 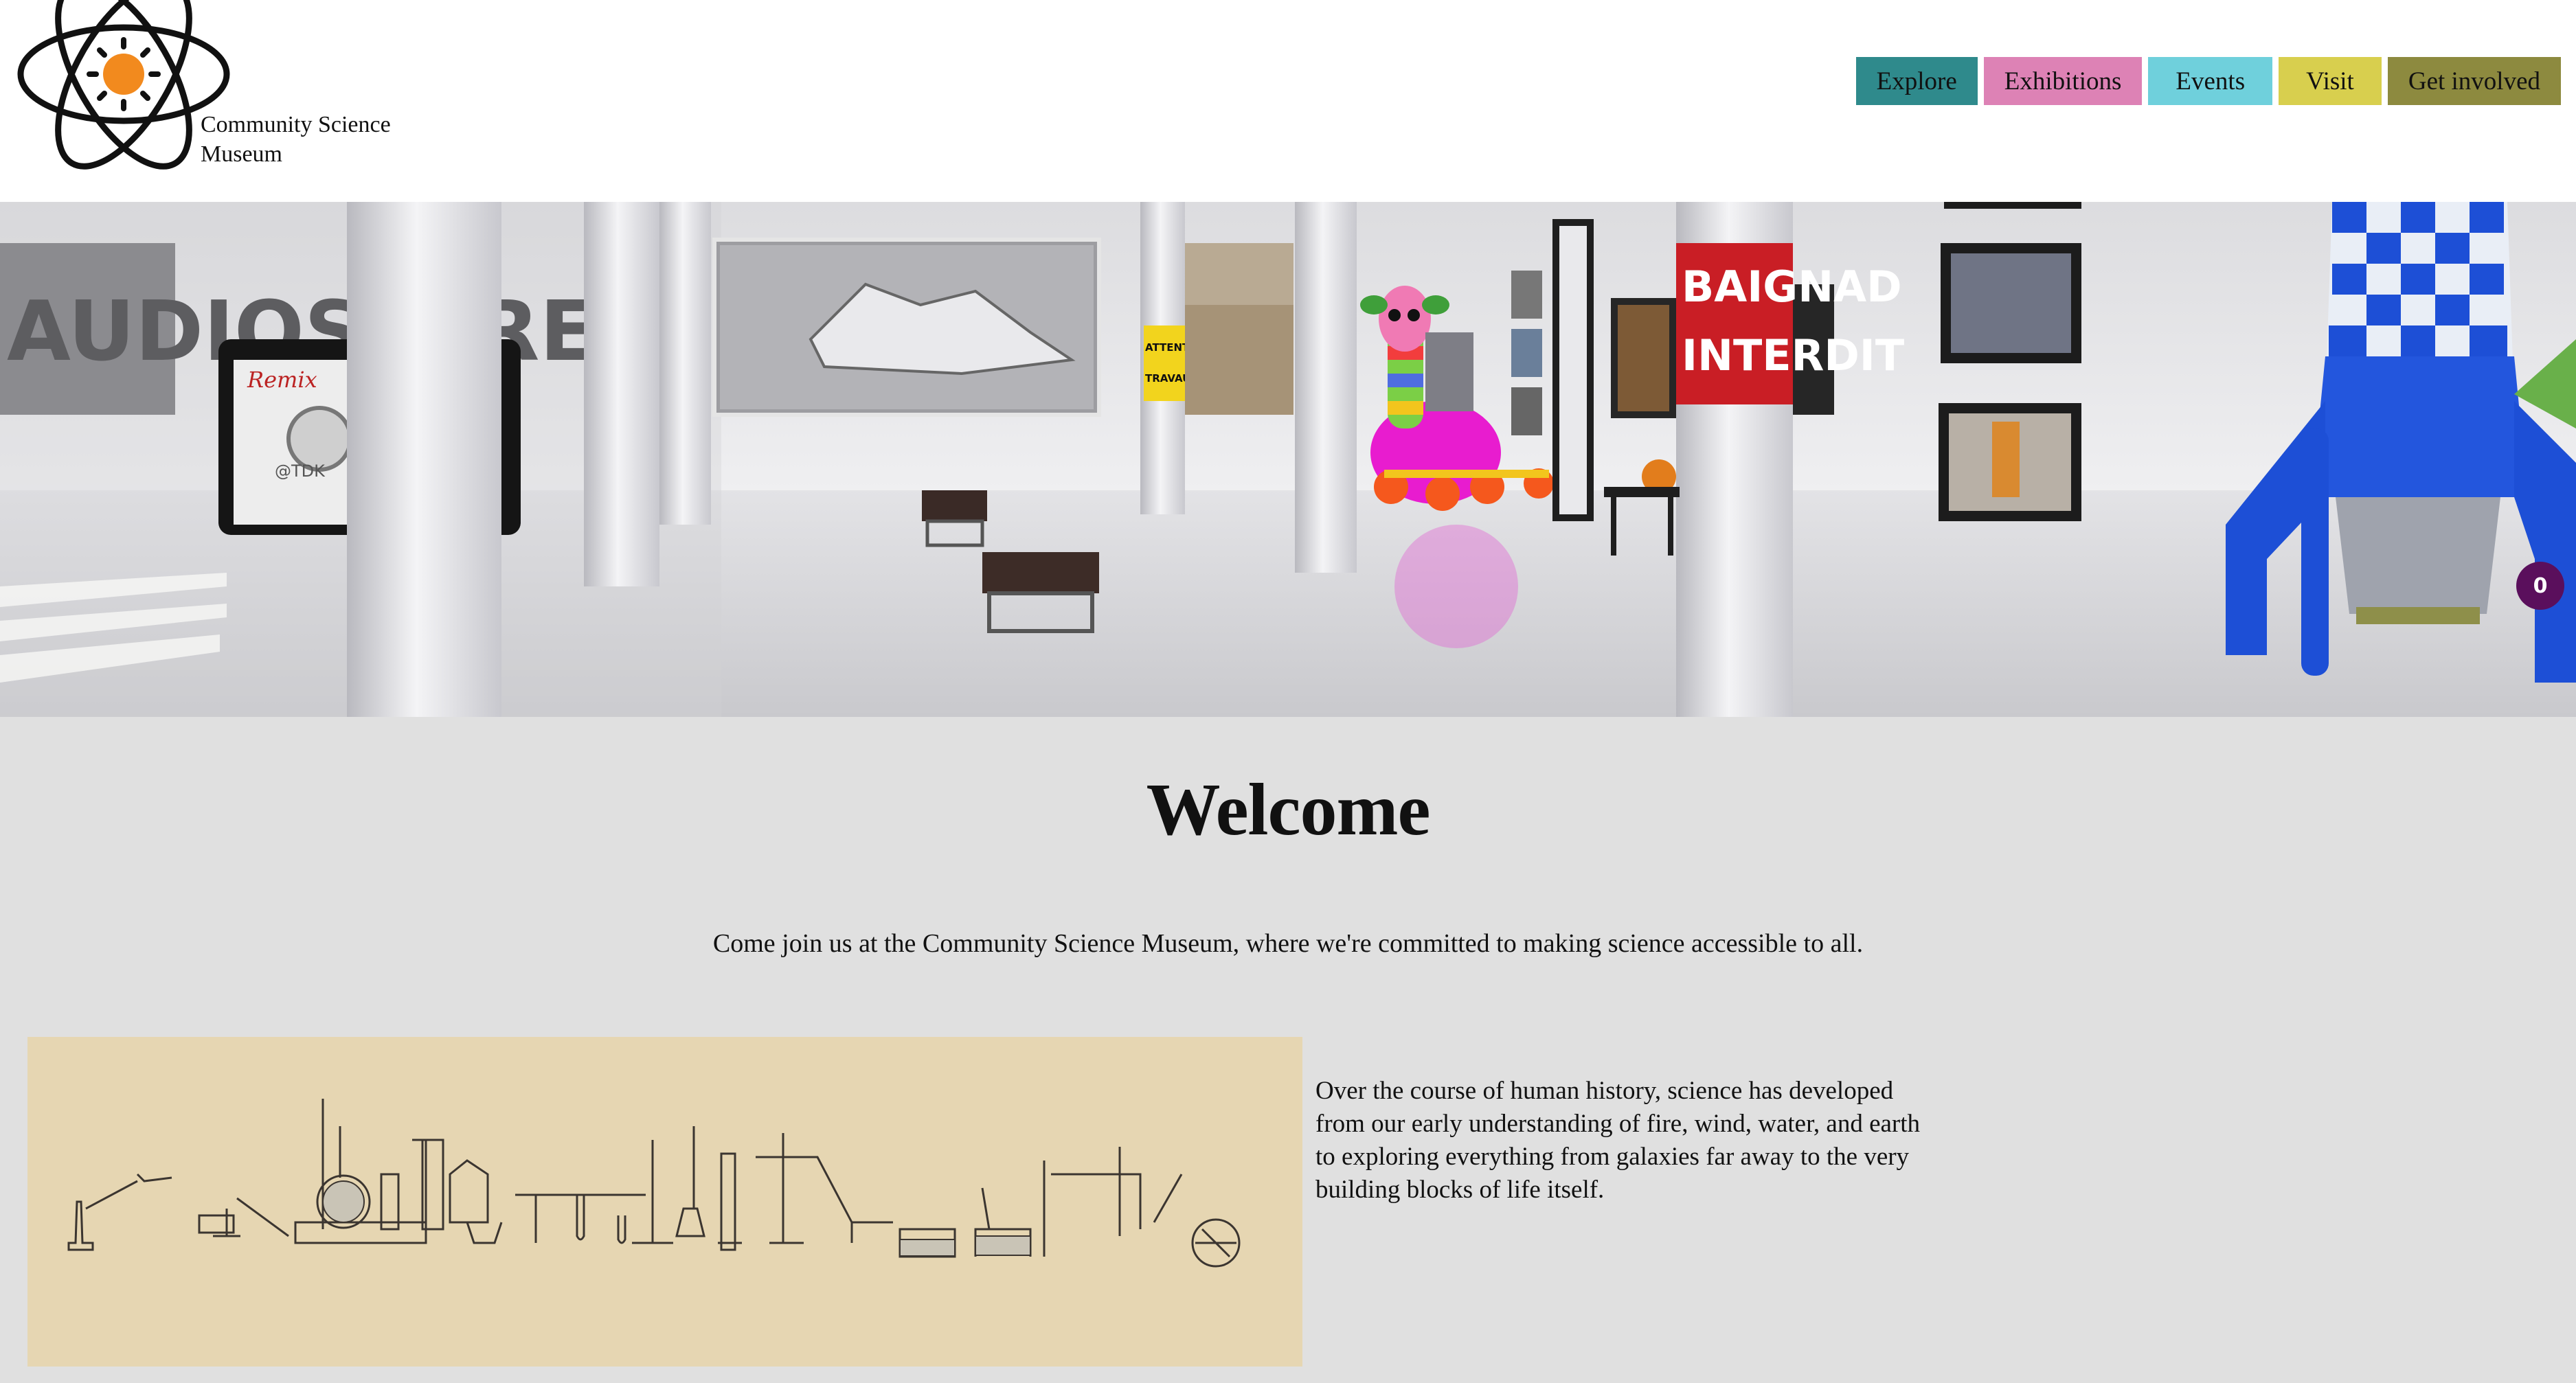 I want to click on brand-name: Community Science Museum, so click(x=310, y=140).